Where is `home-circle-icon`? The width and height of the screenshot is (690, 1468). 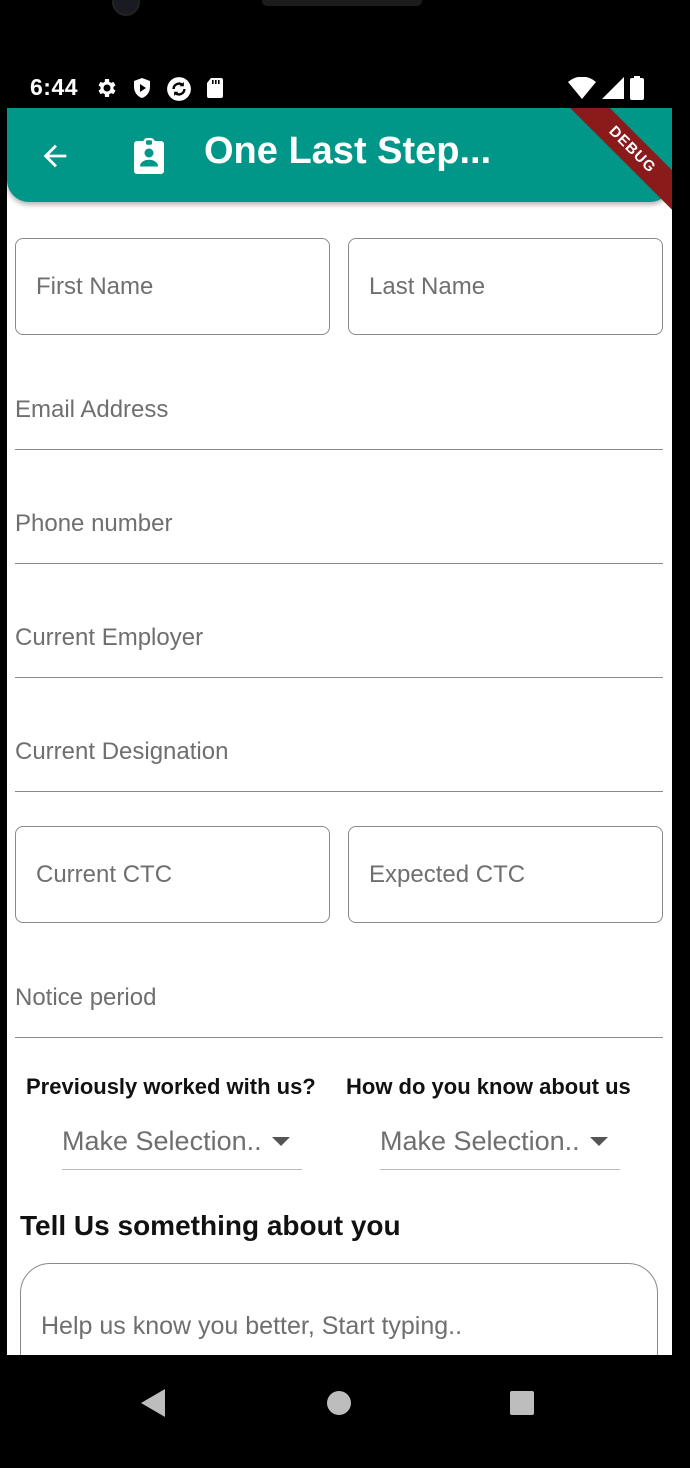 home-circle-icon is located at coordinates (339, 1403).